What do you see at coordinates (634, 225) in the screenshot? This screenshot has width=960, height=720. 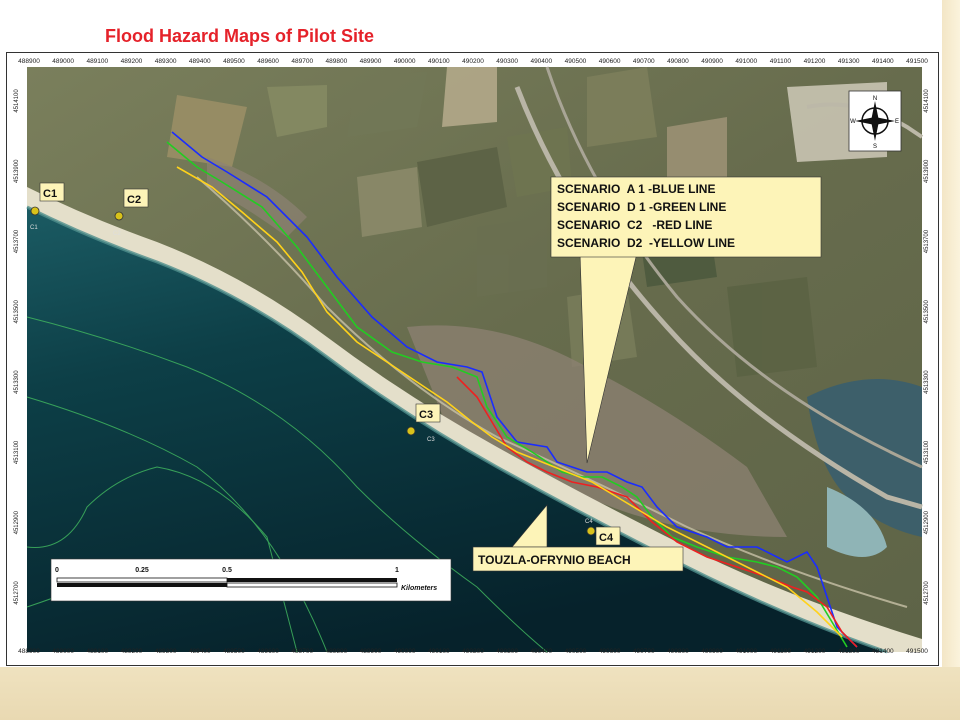 I see `legend-c2: SCENARIO C2 -RED LINE` at bounding box center [634, 225].